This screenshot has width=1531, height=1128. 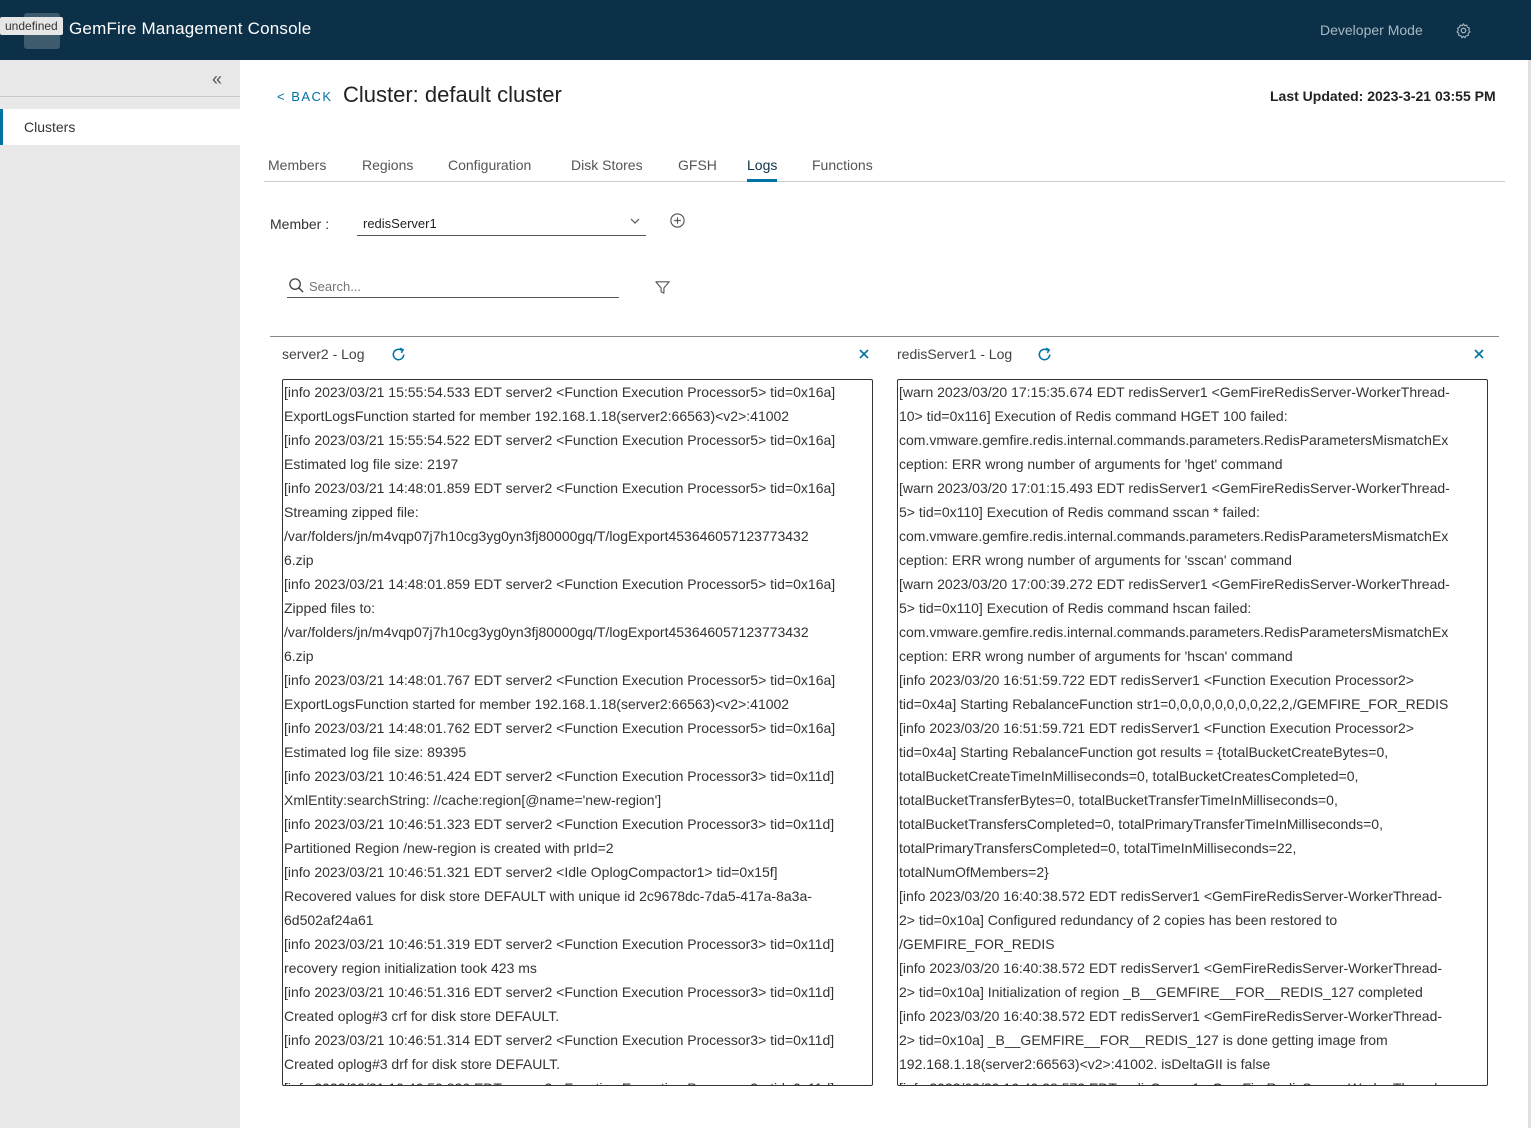 What do you see at coordinates (371, 464) in the screenshot?
I see `log-line: Estimated log file size: 2197` at bounding box center [371, 464].